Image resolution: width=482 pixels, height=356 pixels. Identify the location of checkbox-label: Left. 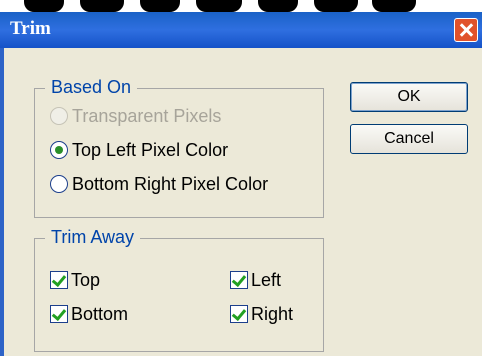
(266, 279).